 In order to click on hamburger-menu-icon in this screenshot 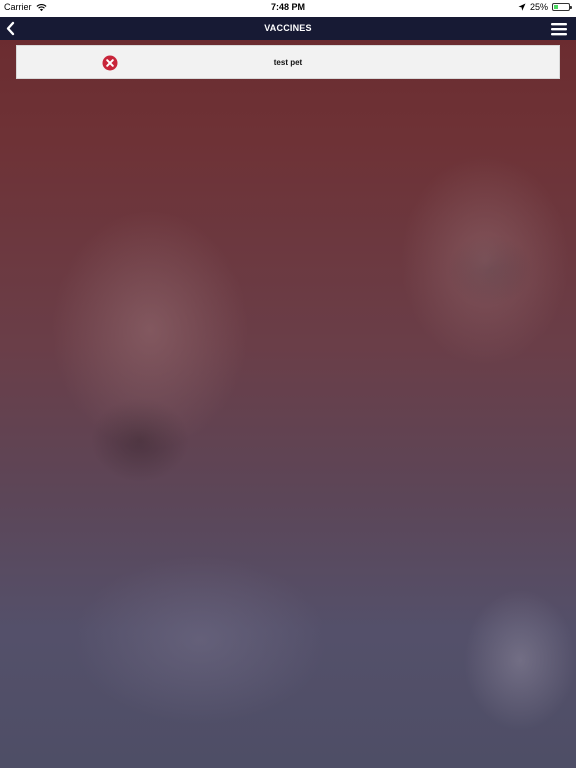, I will do `click(559, 29)`.